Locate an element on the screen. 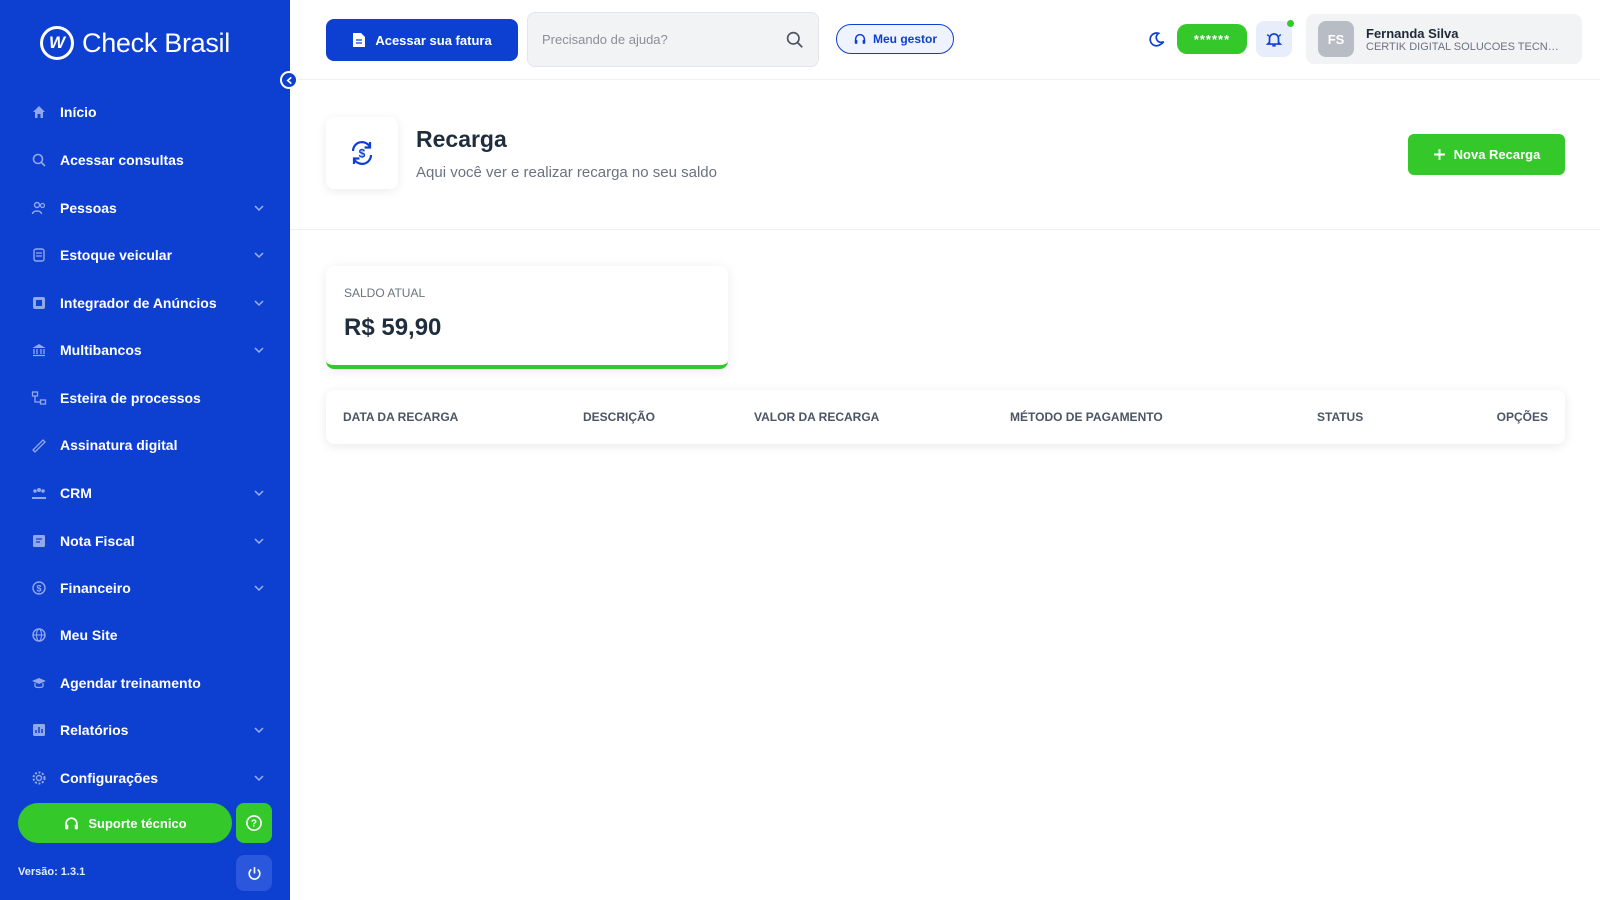 This screenshot has width=1600, height=900. sidebar-item-label: Agendar treinamento is located at coordinates (130, 683).